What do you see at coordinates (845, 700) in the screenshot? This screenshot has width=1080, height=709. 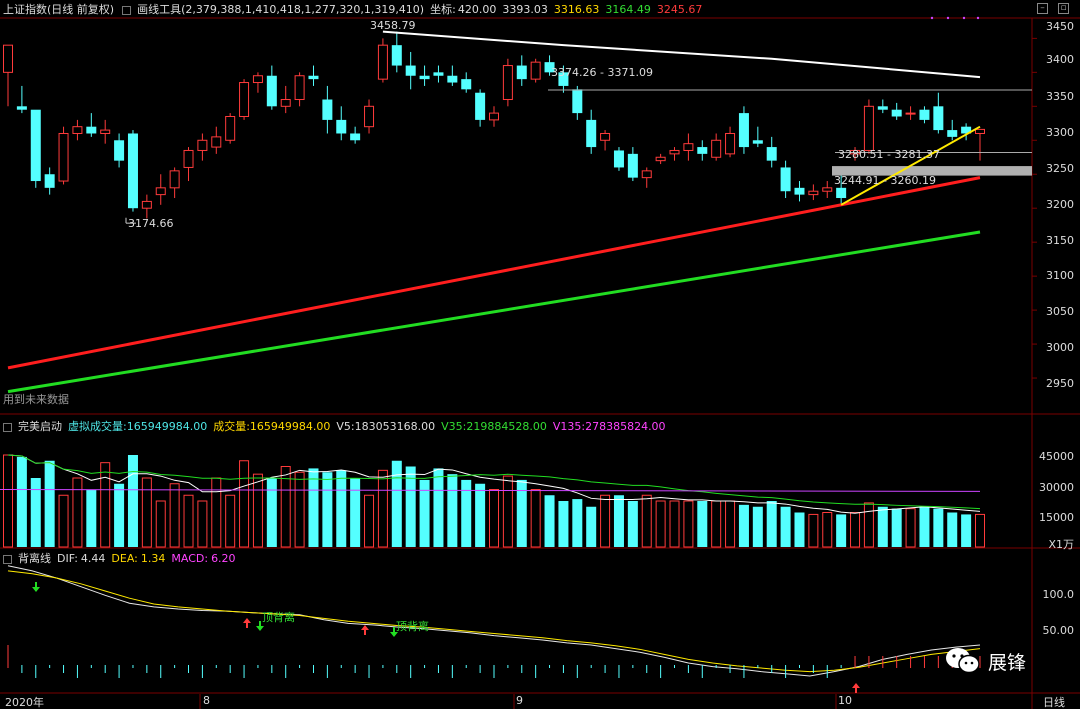 I see `time-month-10: 10` at bounding box center [845, 700].